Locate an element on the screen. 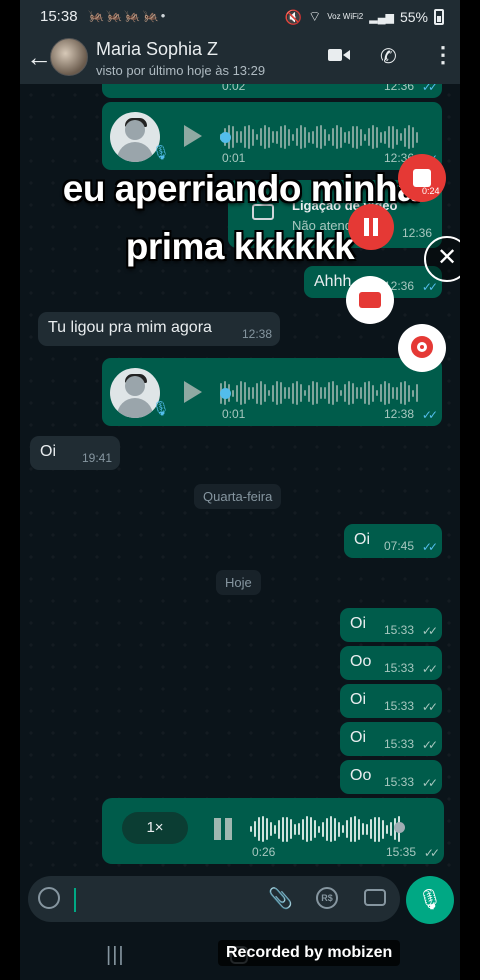 This screenshot has height=980, width=480. status-right: 🔇 ⌔ Voz WiFi2 ▂▄▆ 55% is located at coordinates (364, 17).